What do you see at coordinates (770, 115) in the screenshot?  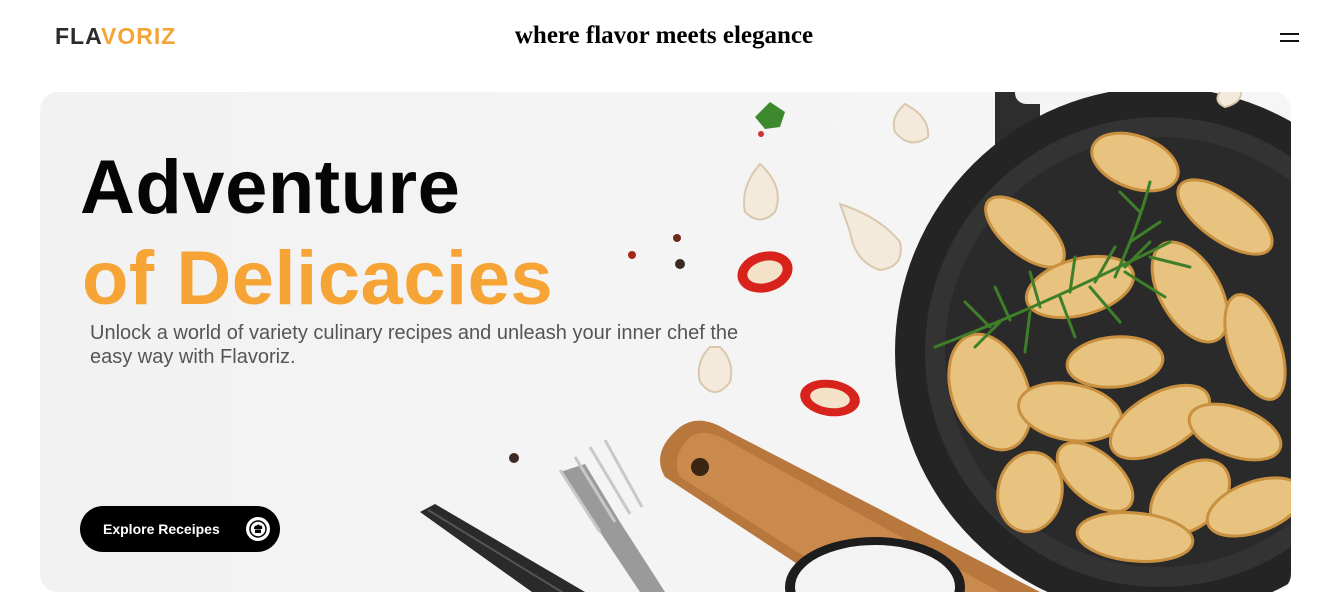 I see `parsley-leaf-icon` at bounding box center [770, 115].